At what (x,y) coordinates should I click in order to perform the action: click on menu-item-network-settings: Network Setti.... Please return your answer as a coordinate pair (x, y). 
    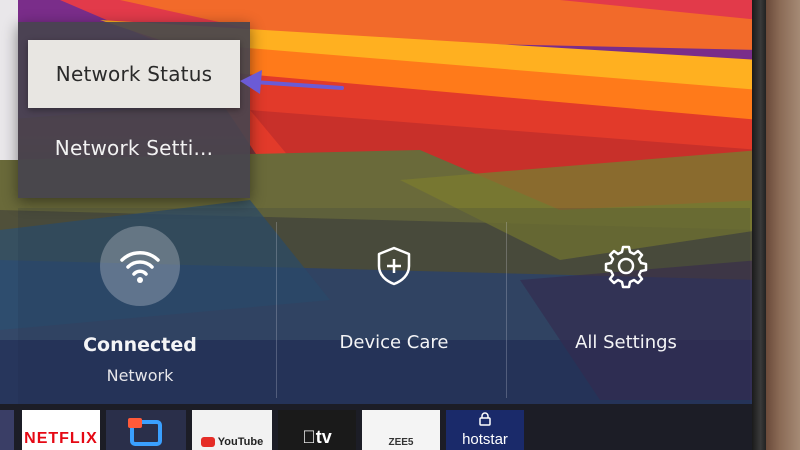
    Looking at the image, I should click on (134, 148).